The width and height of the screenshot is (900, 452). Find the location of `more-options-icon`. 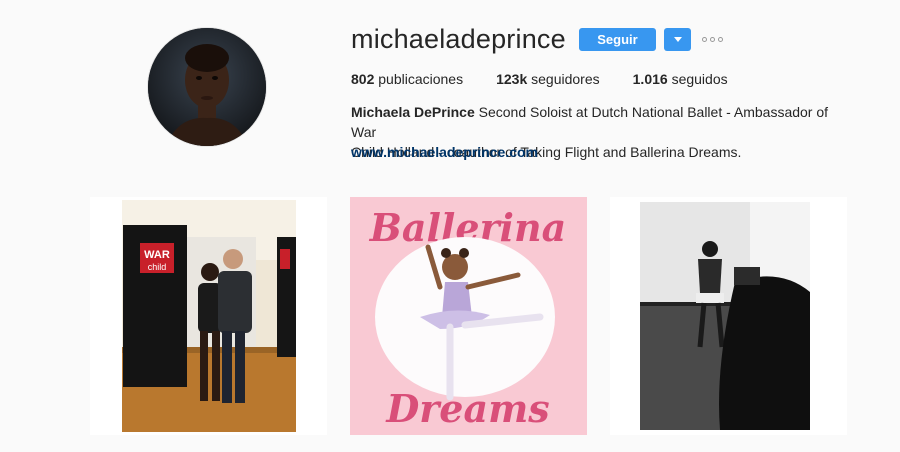

more-options-icon is located at coordinates (712, 39).